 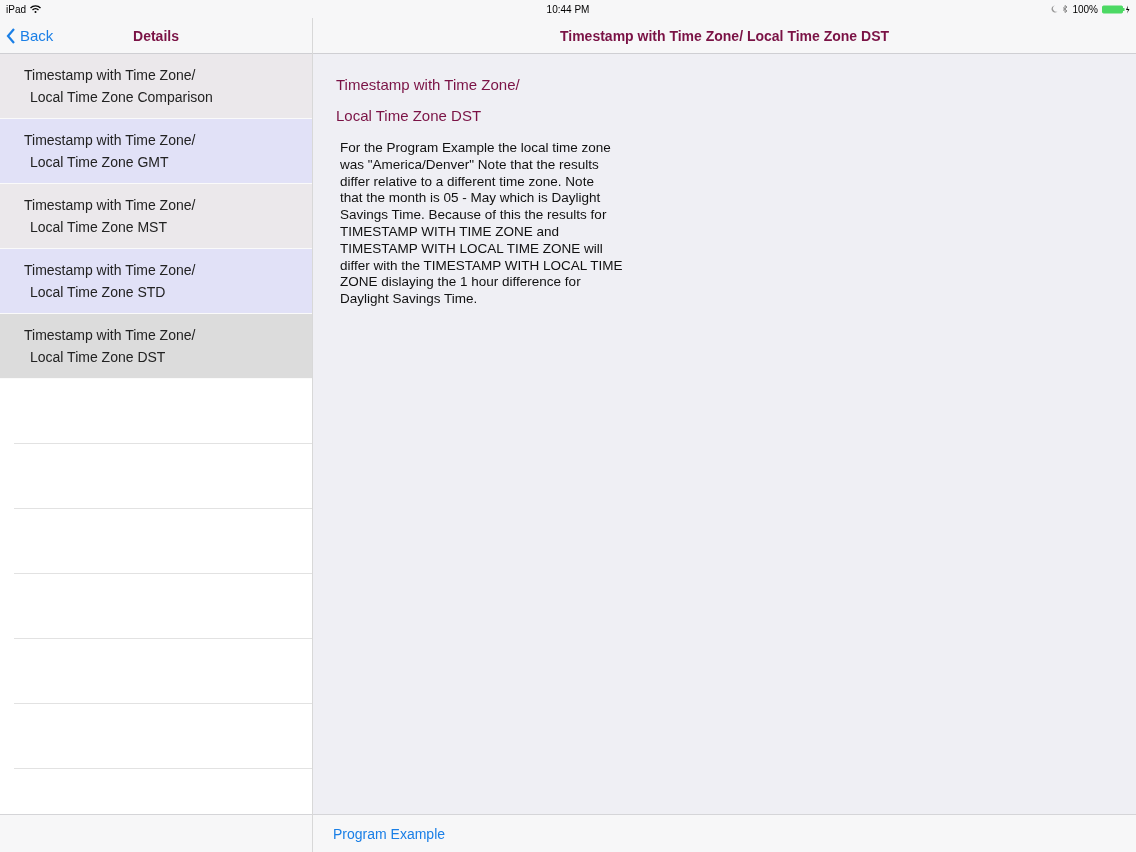 What do you see at coordinates (35, 9) in the screenshot?
I see `wifi-icon` at bounding box center [35, 9].